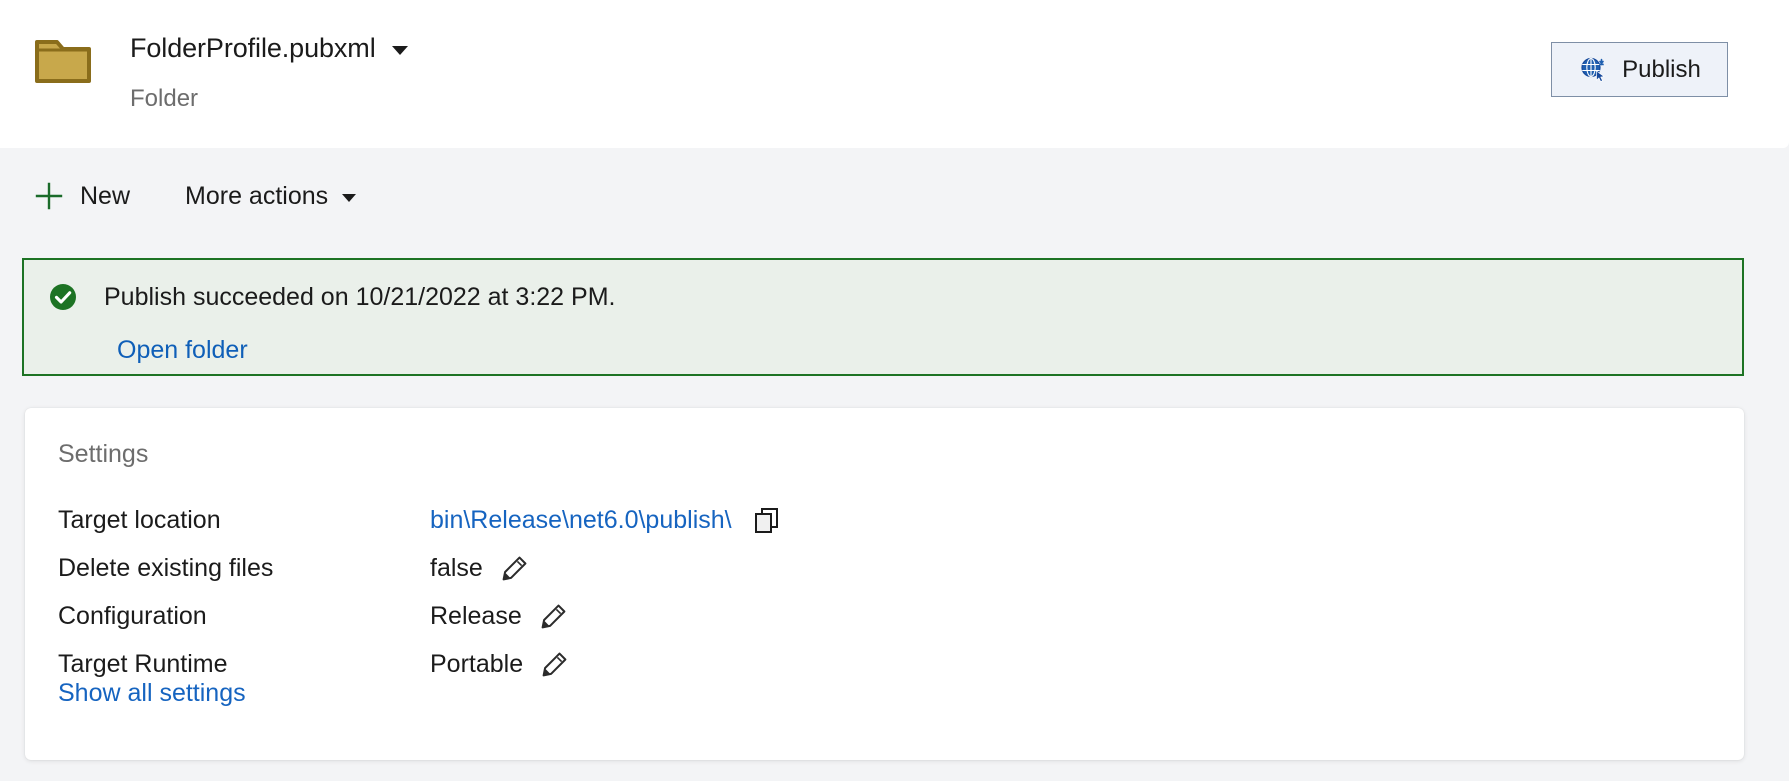 Image resolution: width=1789 pixels, height=781 pixels. Describe the element at coordinates (476, 615) in the screenshot. I see `configuration-value: Release` at that location.